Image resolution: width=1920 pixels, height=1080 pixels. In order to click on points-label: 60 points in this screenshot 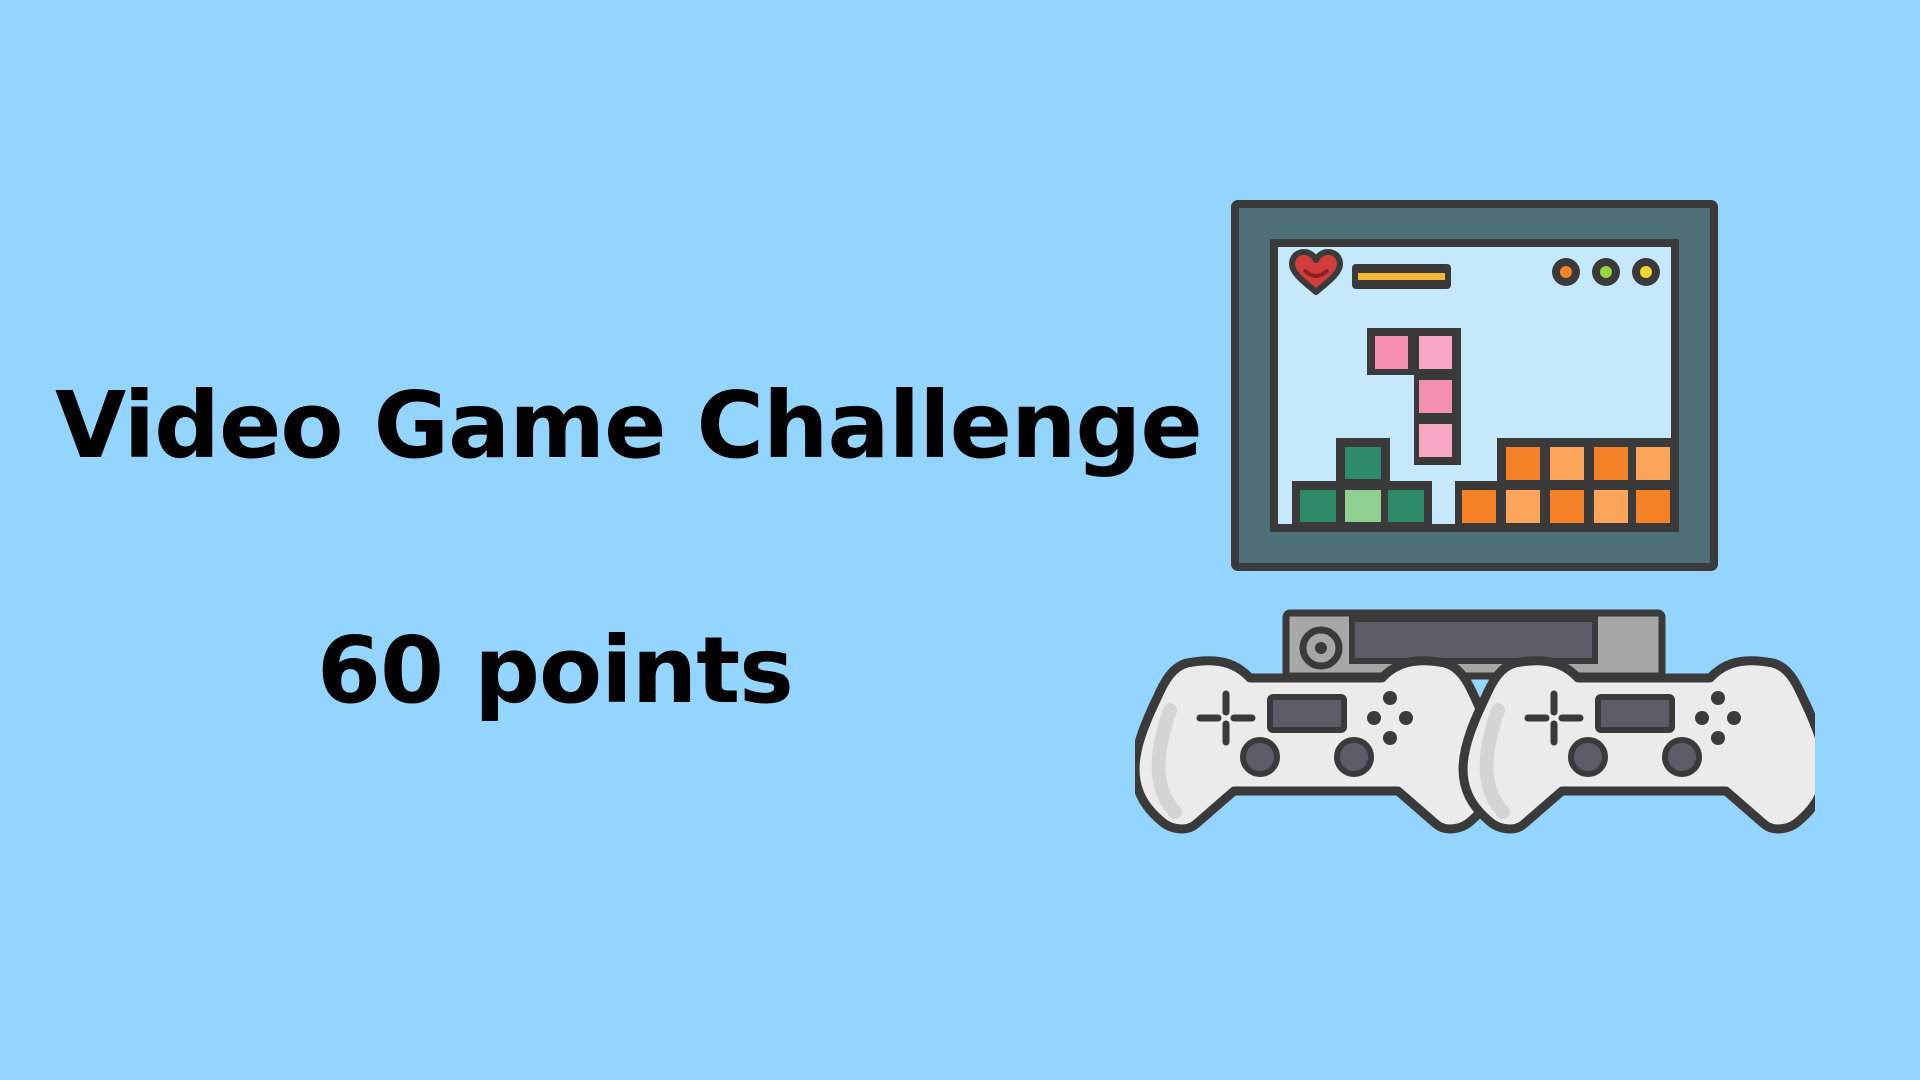, I will do `click(555, 670)`.